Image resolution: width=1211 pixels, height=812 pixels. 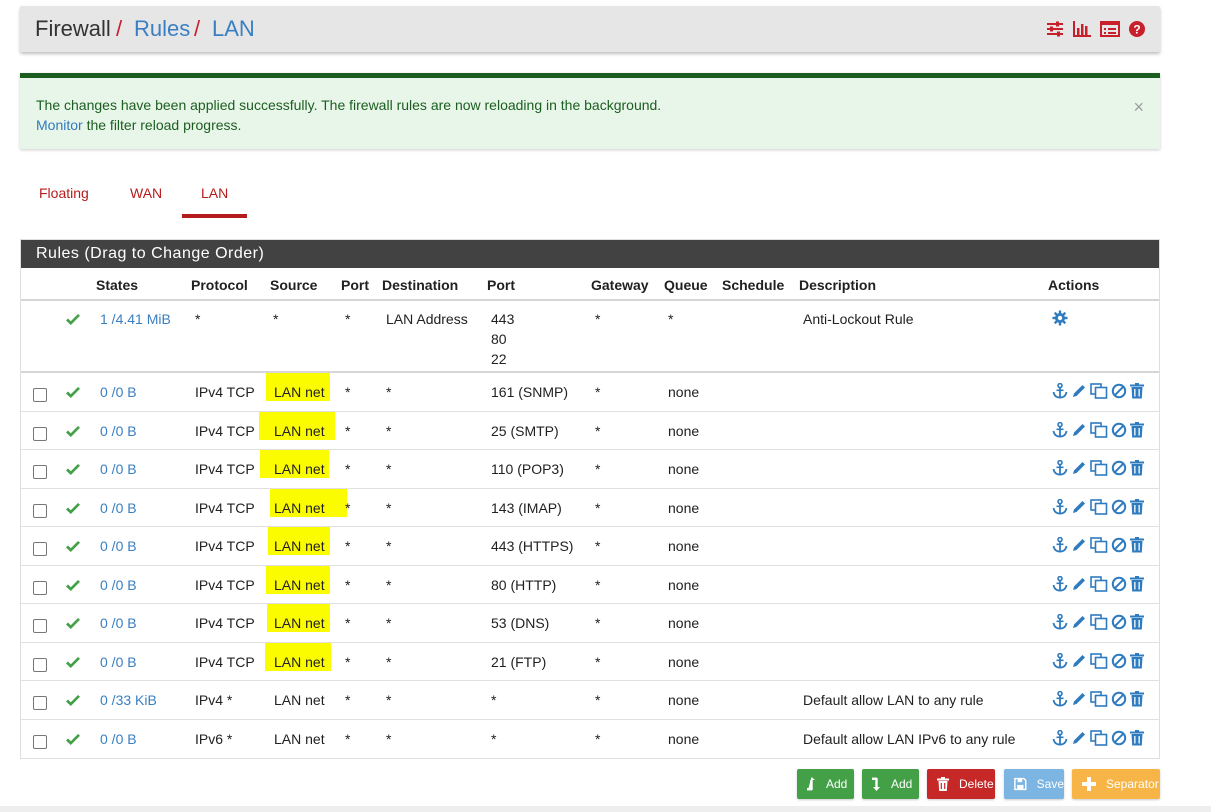 What do you see at coordinates (501, 285) in the screenshot?
I see `col-header-destination-port: Port` at bounding box center [501, 285].